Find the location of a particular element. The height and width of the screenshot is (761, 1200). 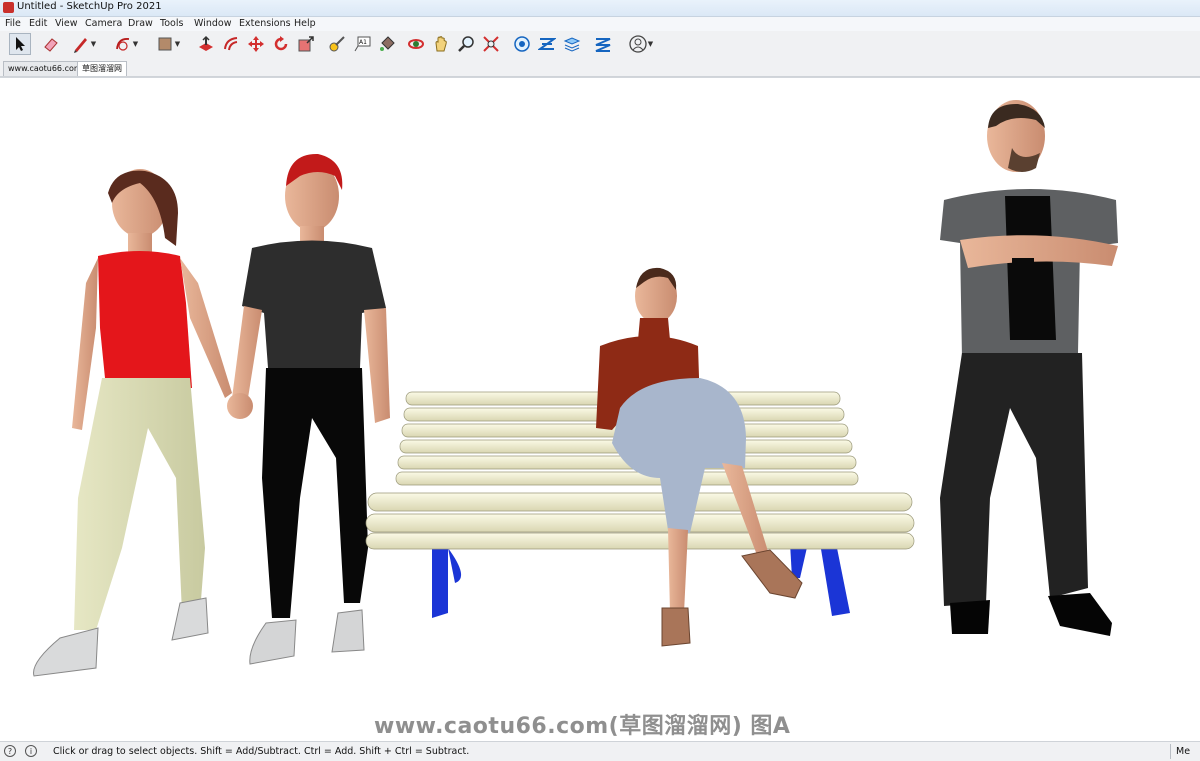

pan-button is located at coordinates (441, 44).